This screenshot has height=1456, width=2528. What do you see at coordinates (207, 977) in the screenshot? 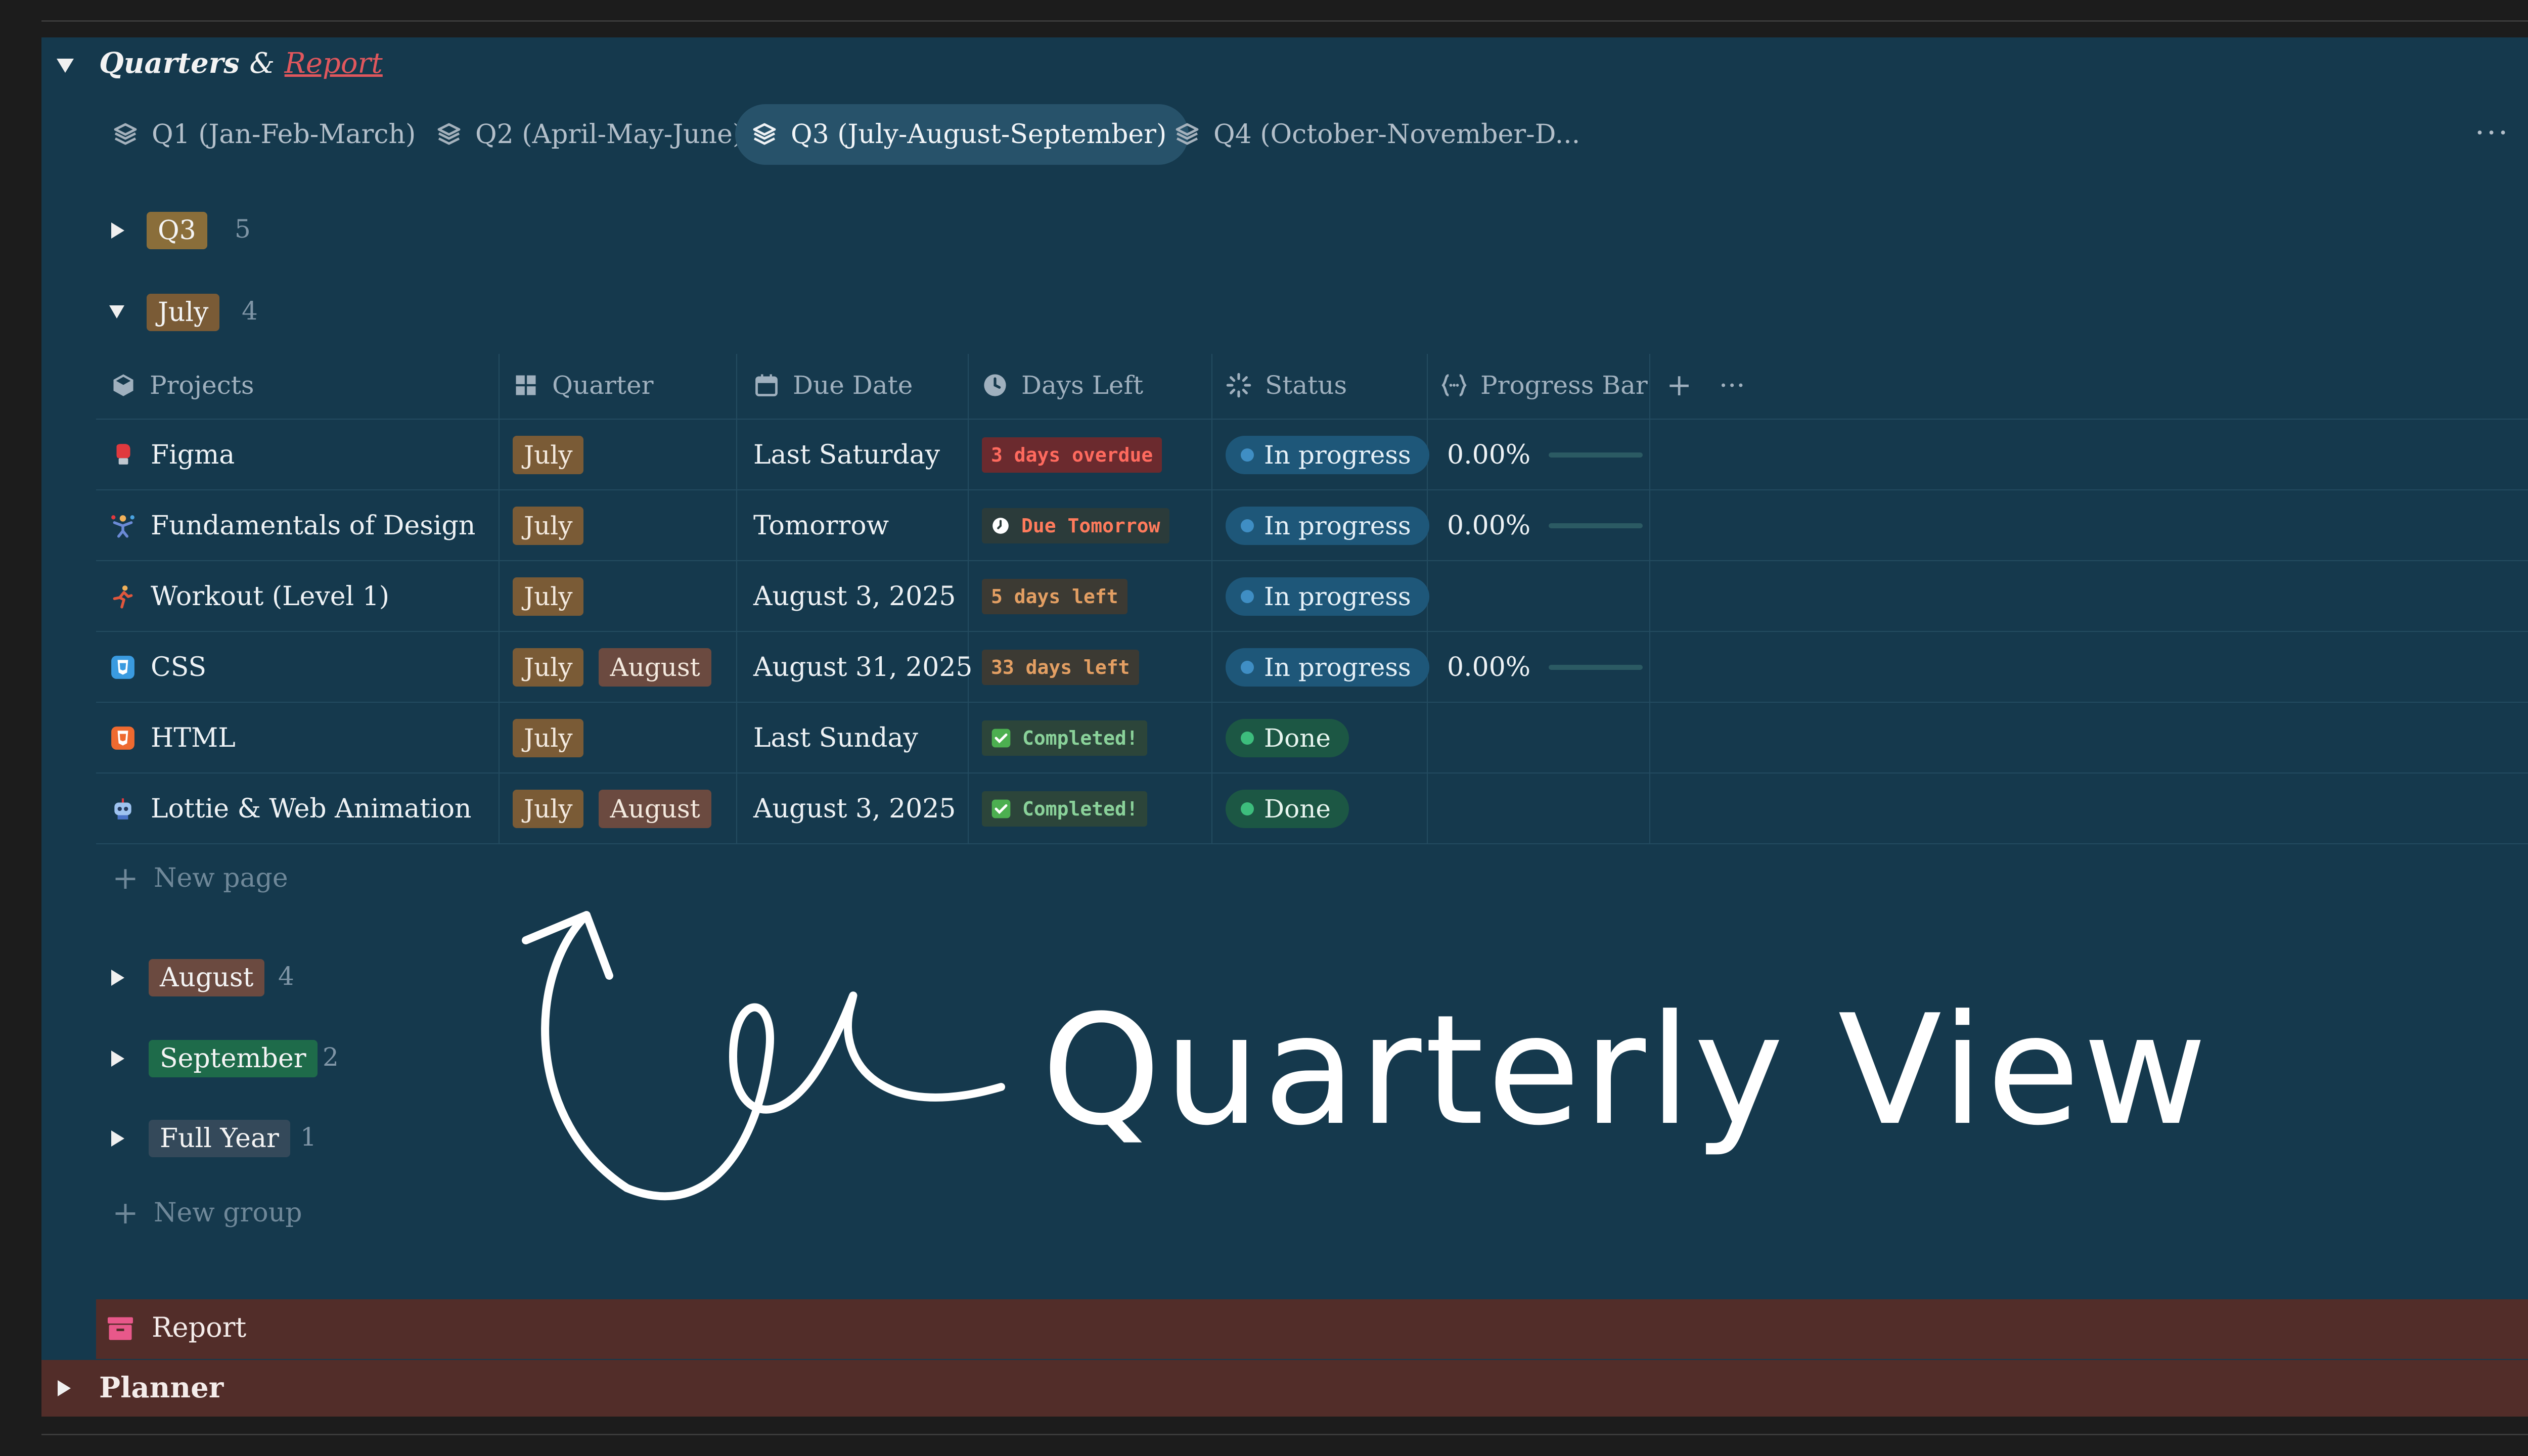
I see `group-august-tag: August` at bounding box center [207, 977].